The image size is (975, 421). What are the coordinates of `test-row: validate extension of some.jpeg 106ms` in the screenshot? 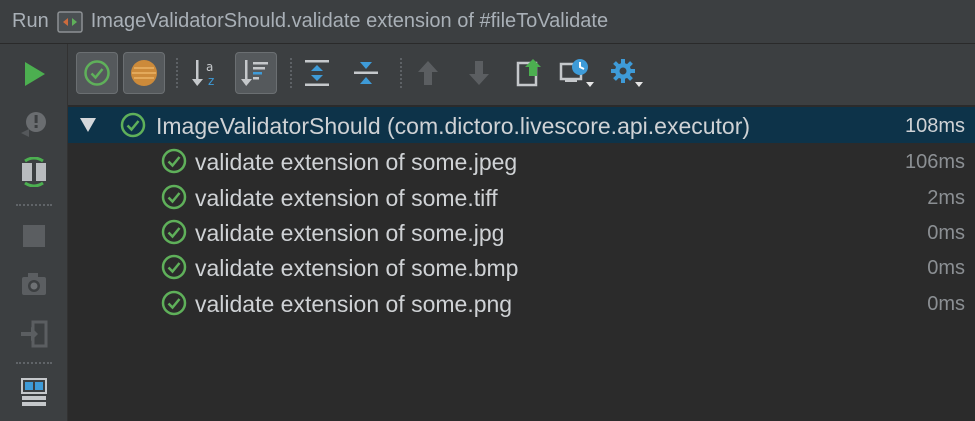 It's located at (521, 161).